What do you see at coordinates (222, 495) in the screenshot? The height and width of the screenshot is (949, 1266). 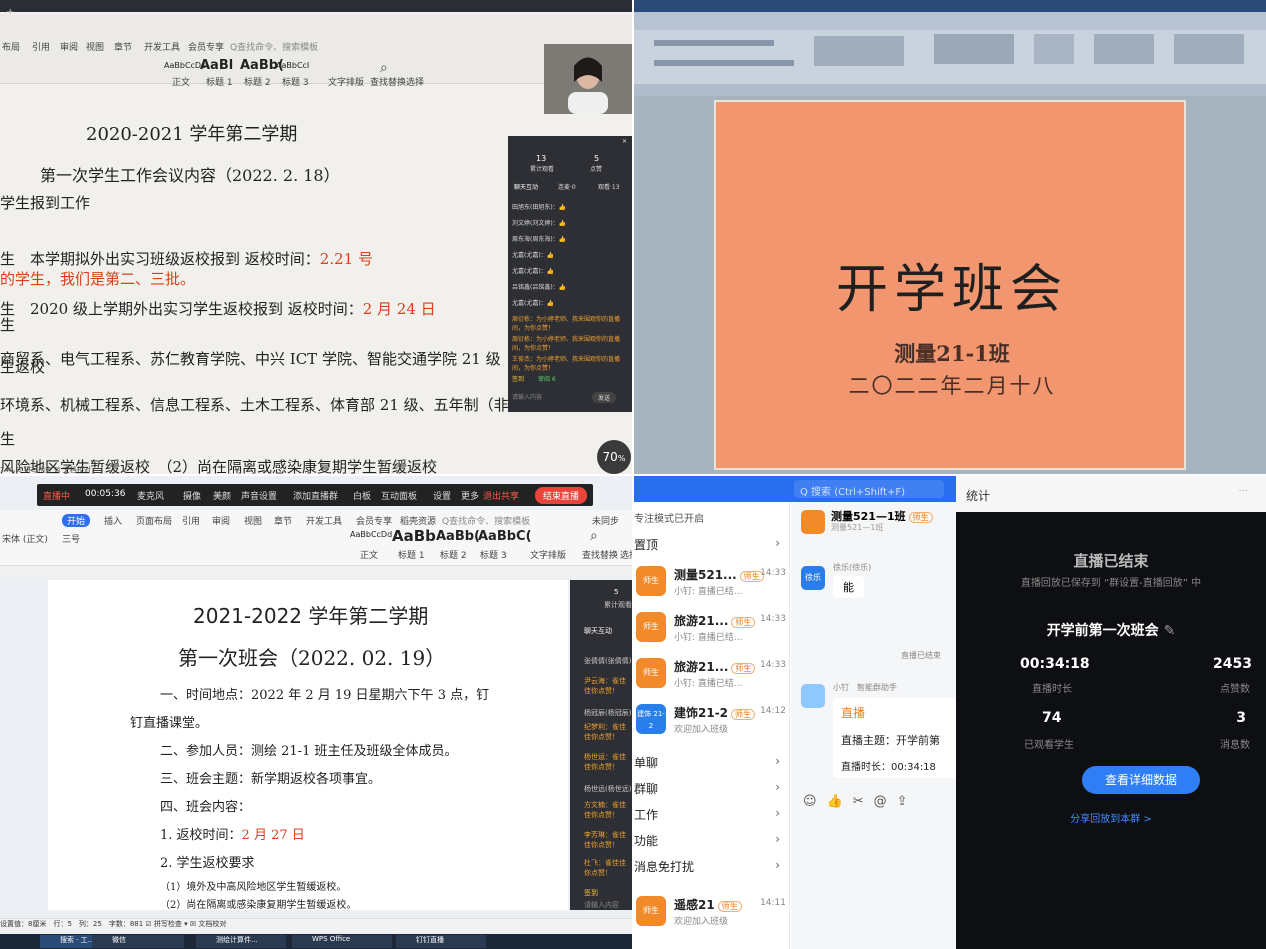 I see `beauty-button: 美颜` at bounding box center [222, 495].